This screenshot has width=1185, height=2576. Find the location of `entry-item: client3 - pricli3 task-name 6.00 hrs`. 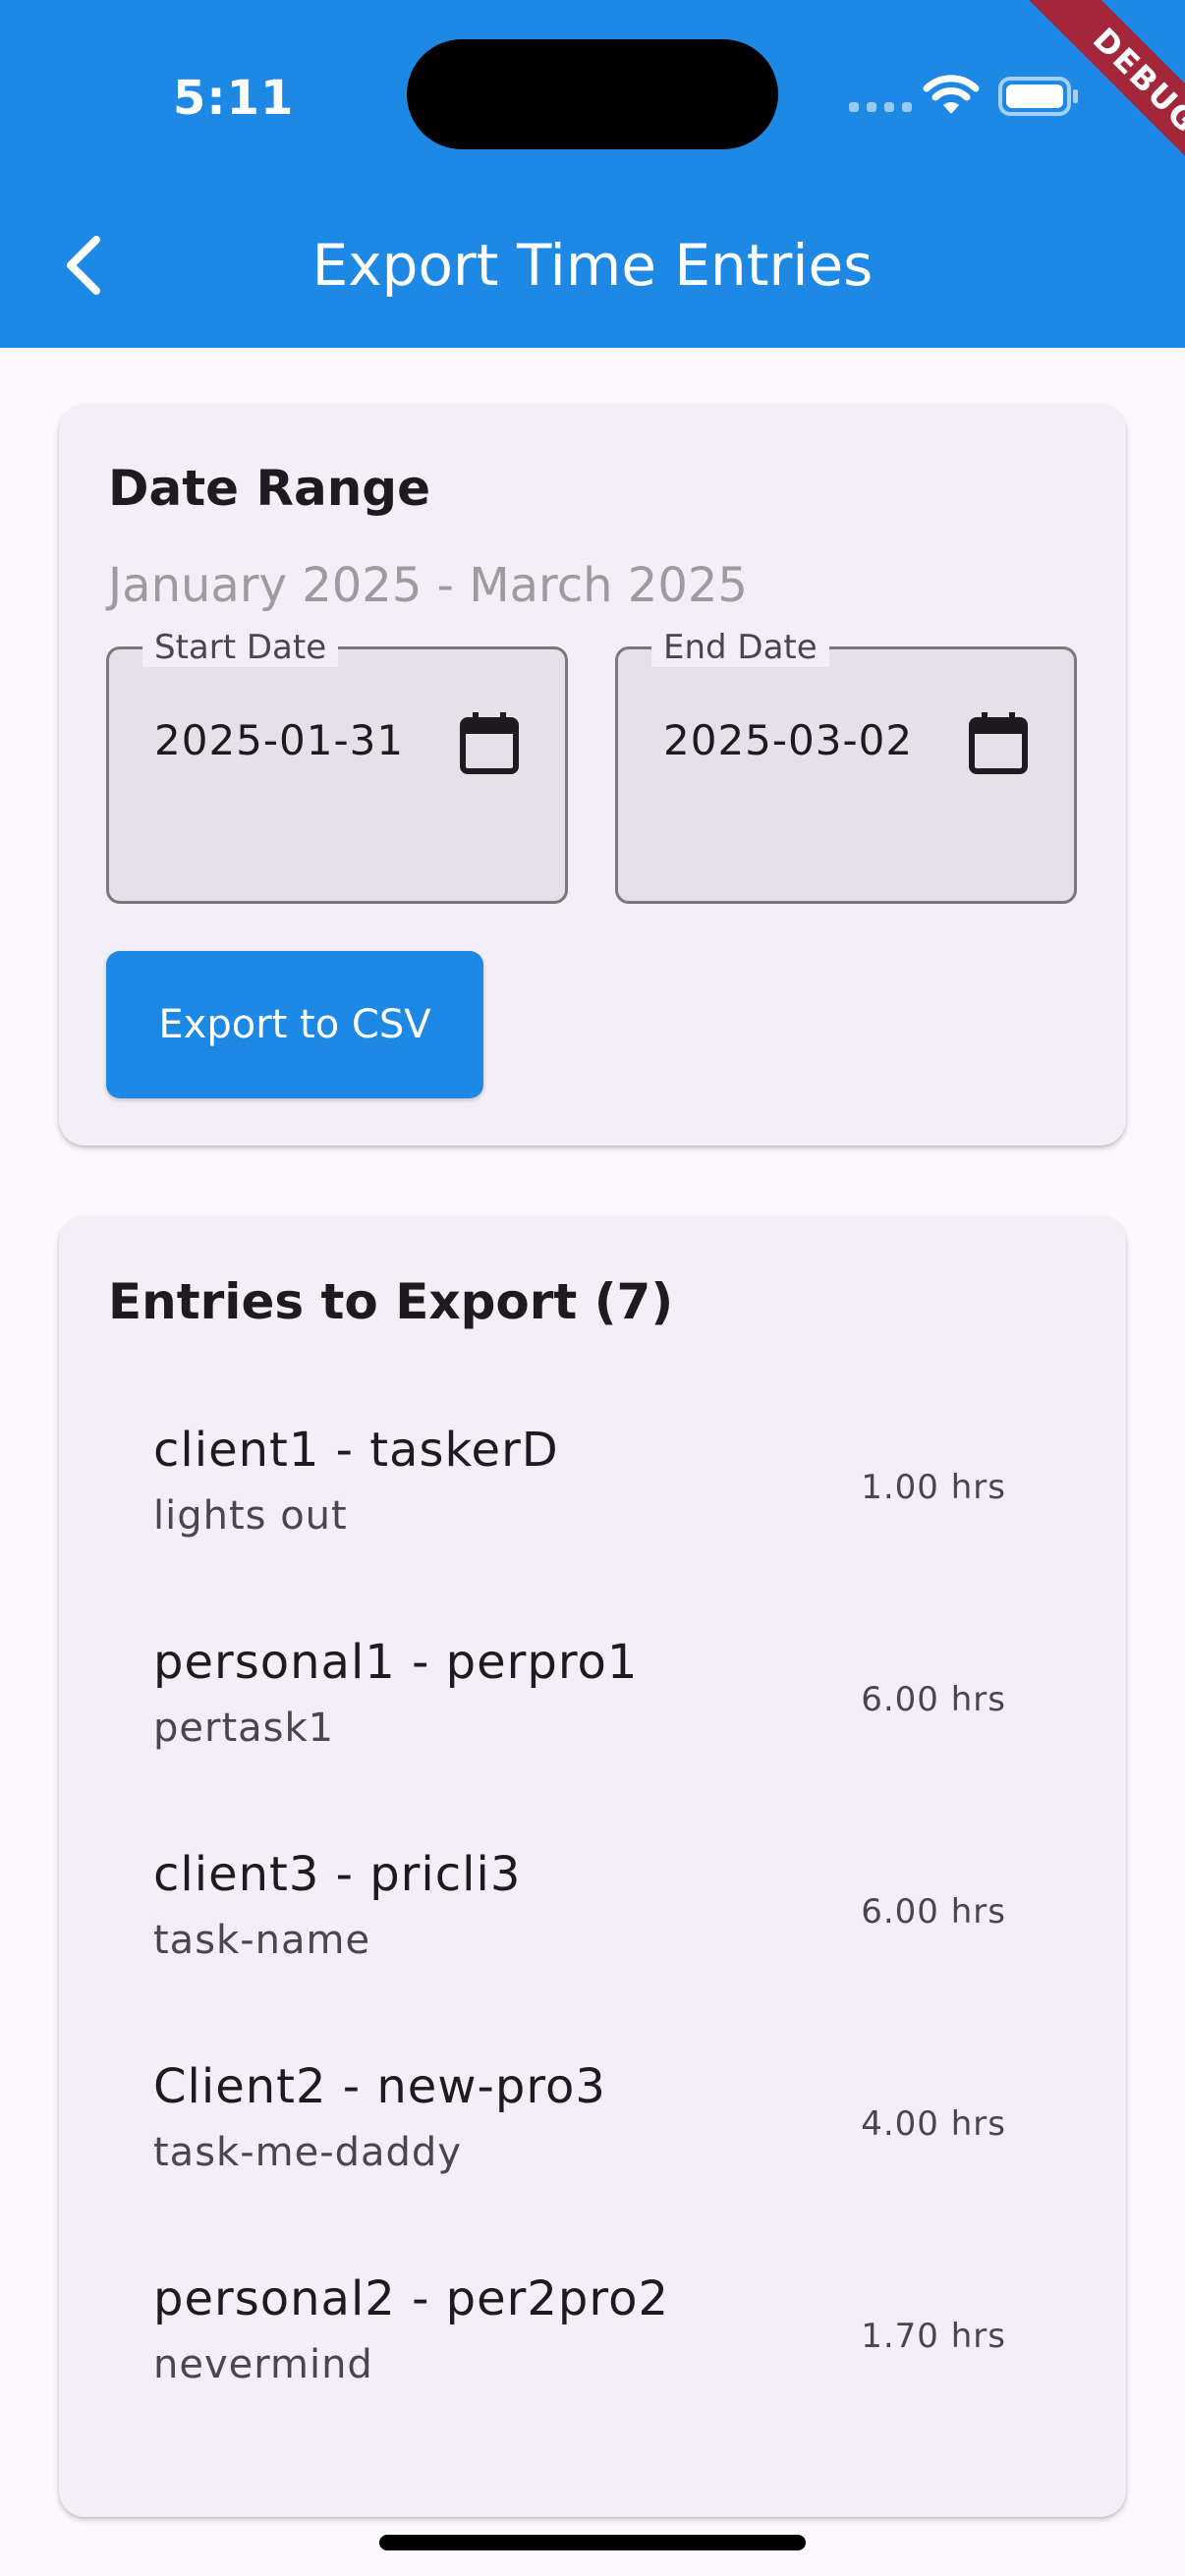

entry-item: client3 - pricli3 task-name 6.00 hrs is located at coordinates (592, 1916).